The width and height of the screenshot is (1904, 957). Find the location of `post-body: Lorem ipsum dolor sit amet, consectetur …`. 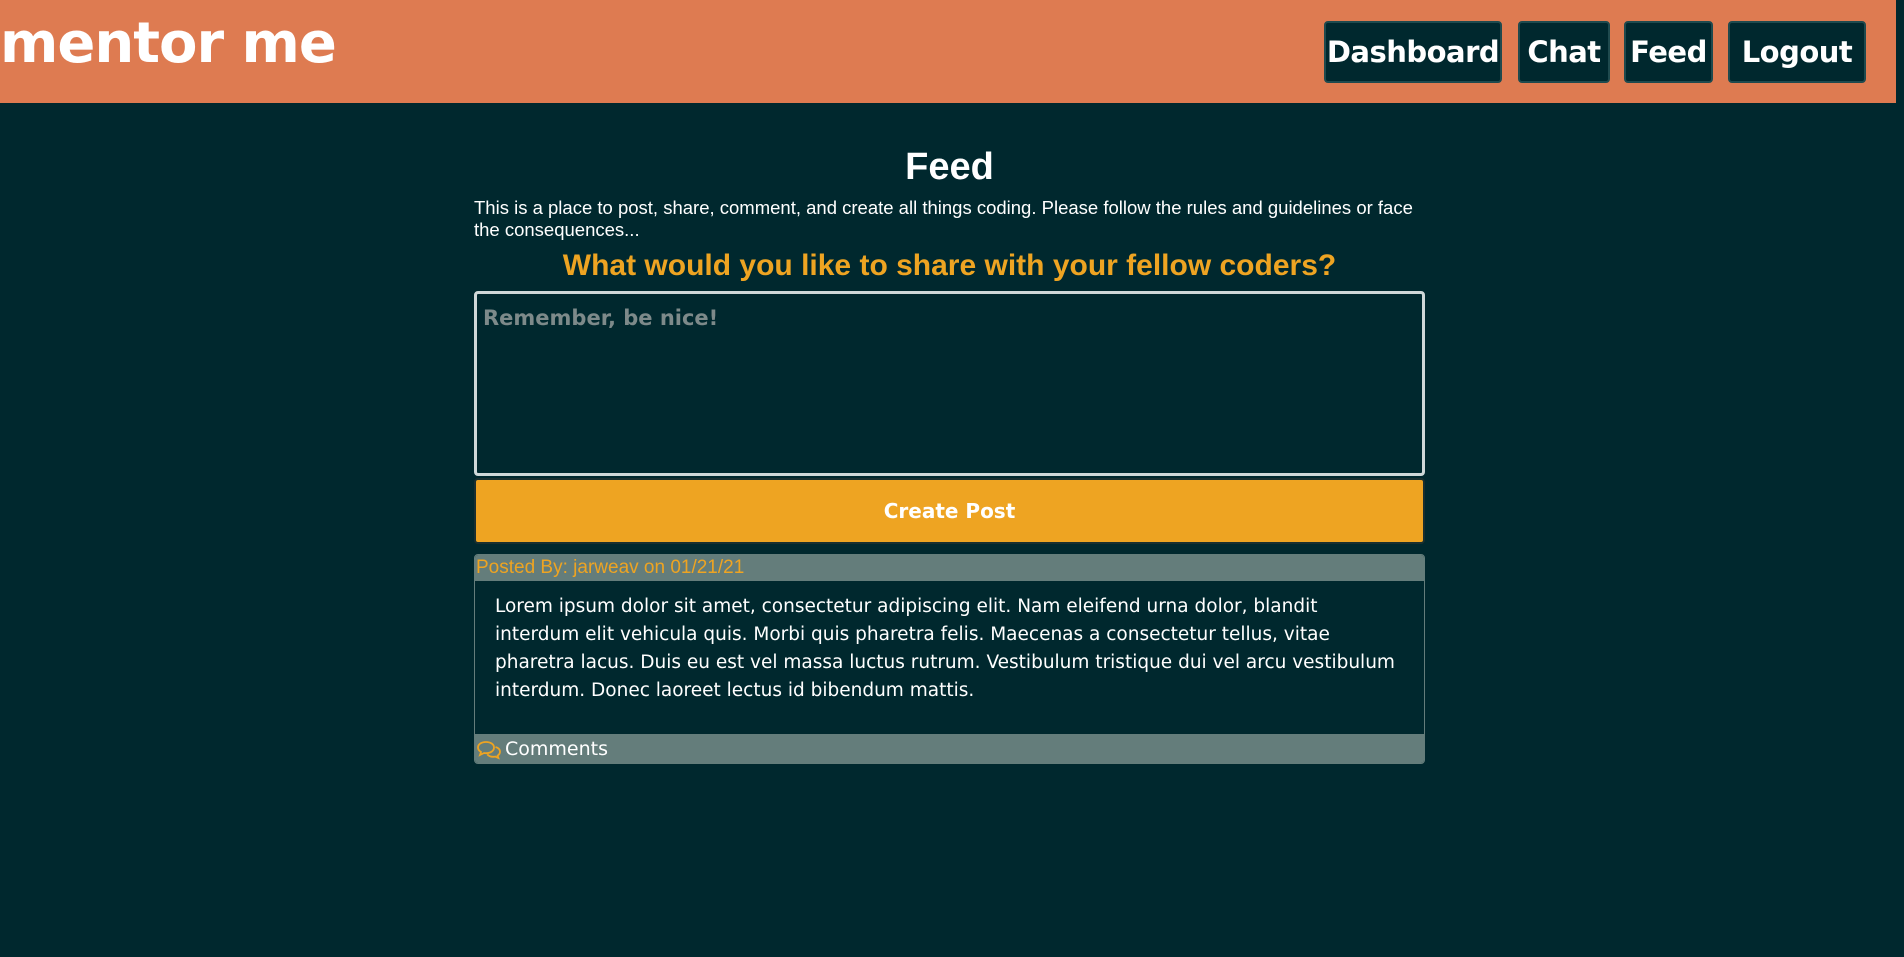

post-body: Lorem ipsum dolor sit amet, consectetur … is located at coordinates (945, 648).